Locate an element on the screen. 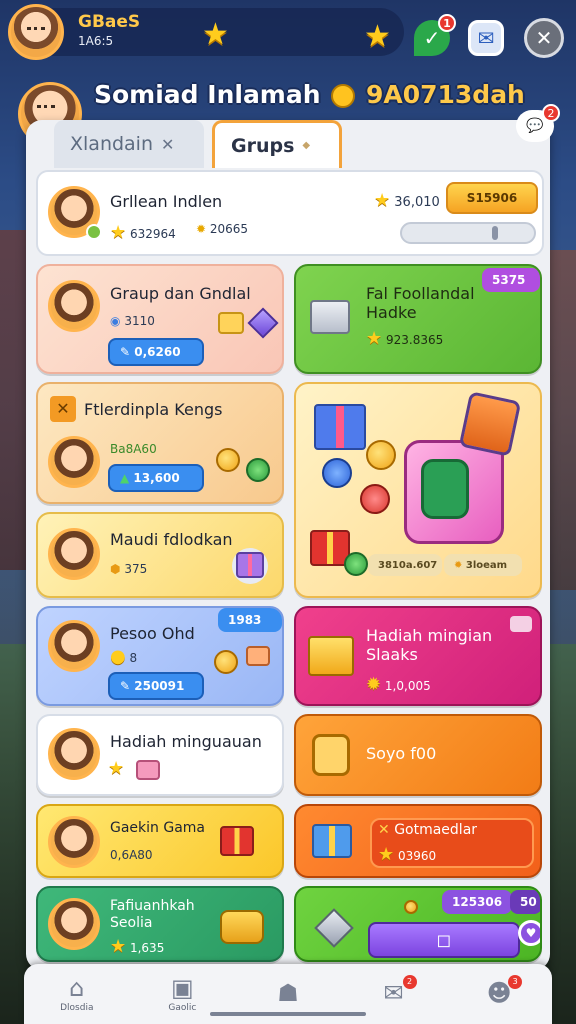  tab-xlandain: Xlandain ✕ is located at coordinates (129, 144).